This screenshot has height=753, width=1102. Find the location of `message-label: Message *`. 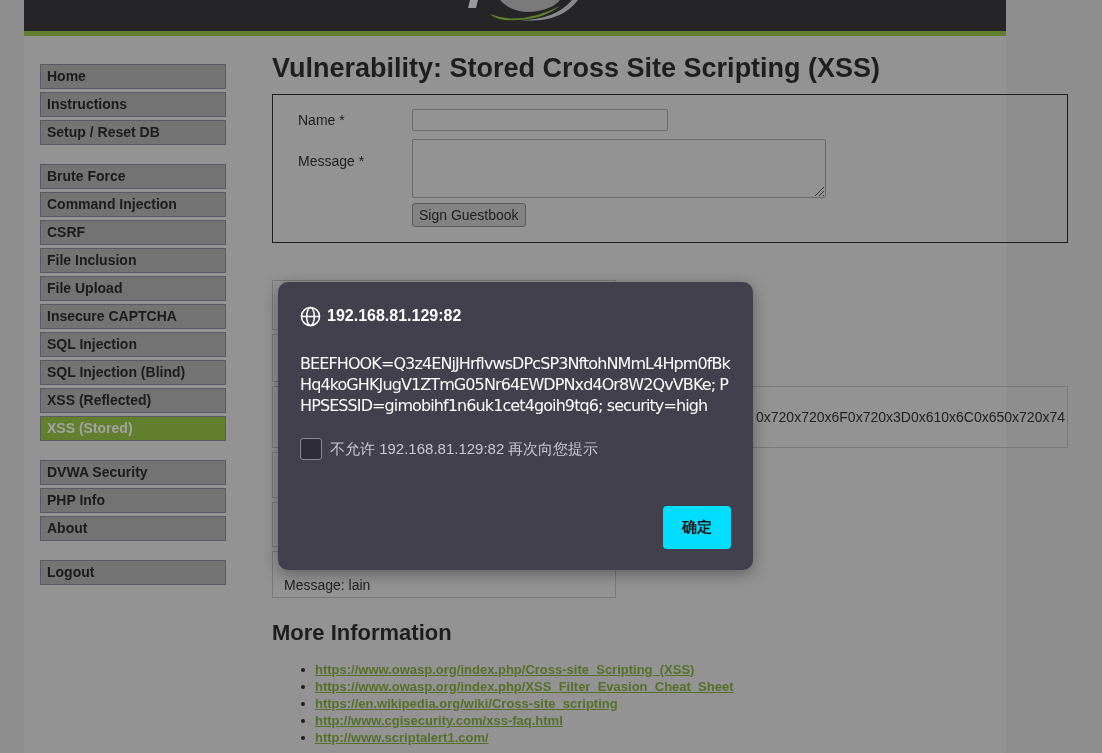

message-label: Message * is located at coordinates (332, 161).